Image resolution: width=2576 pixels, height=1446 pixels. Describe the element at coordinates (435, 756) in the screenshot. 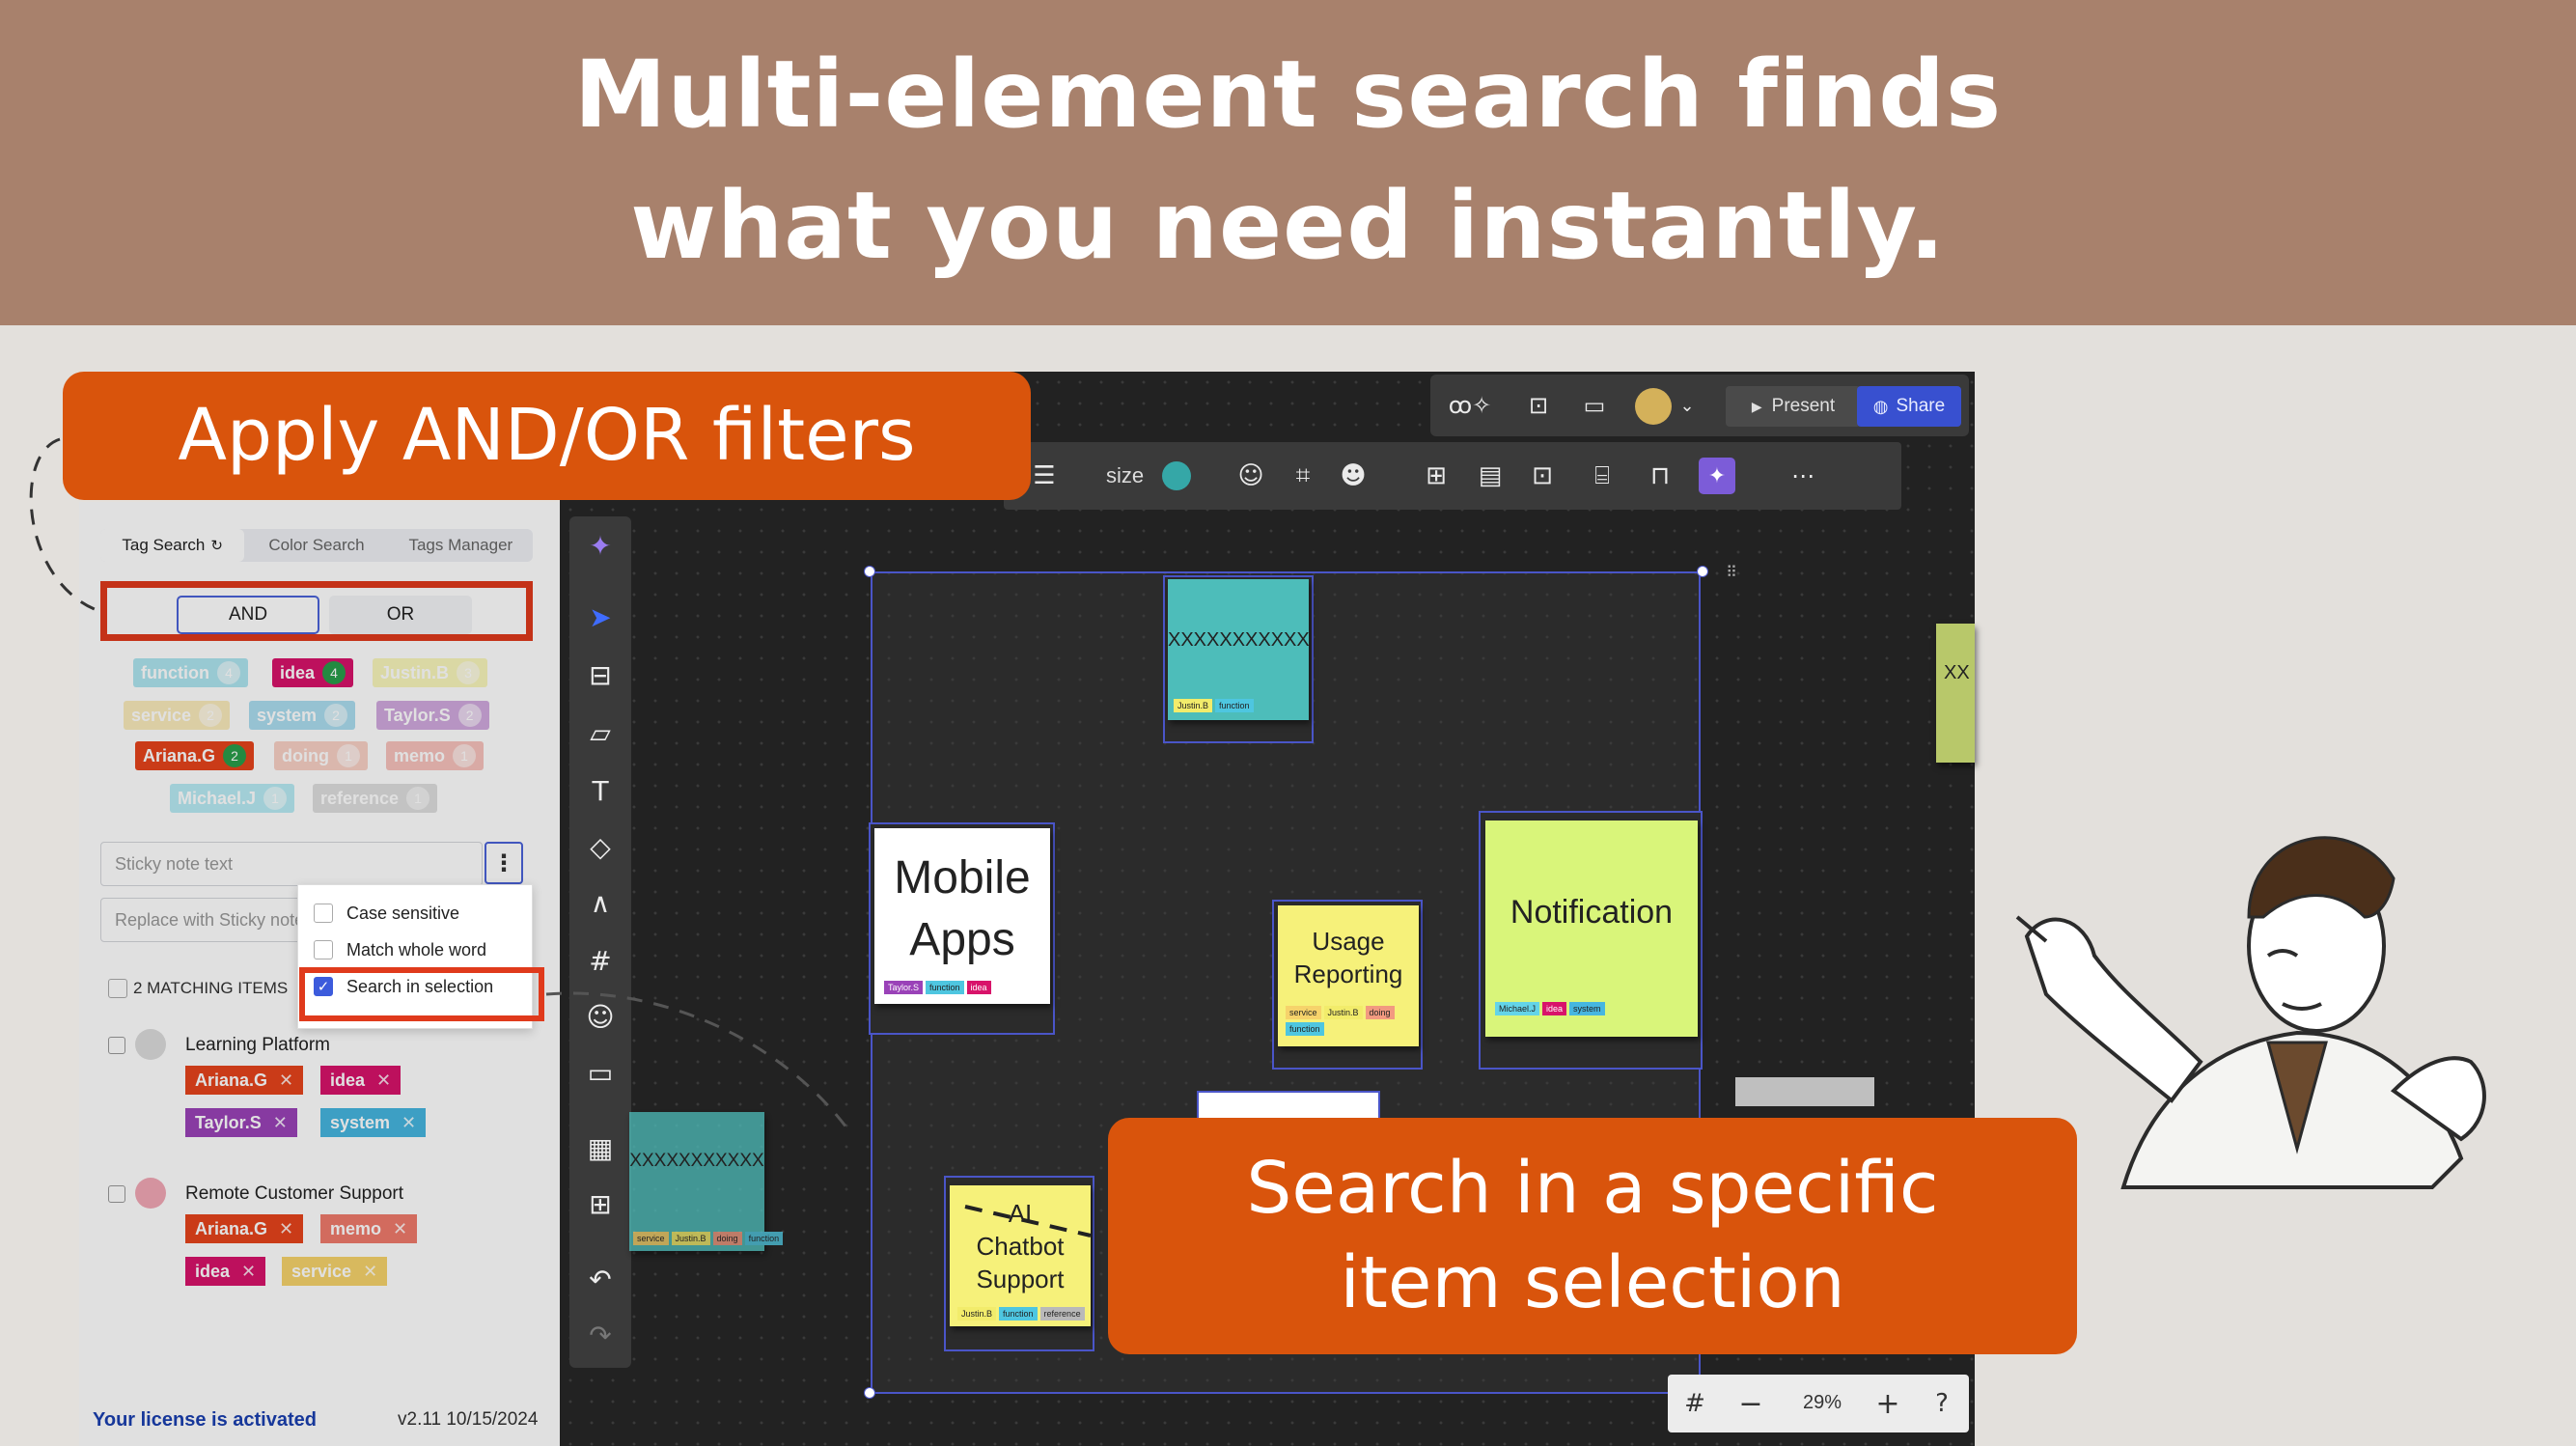

I see `tag-chip: memo 1` at that location.